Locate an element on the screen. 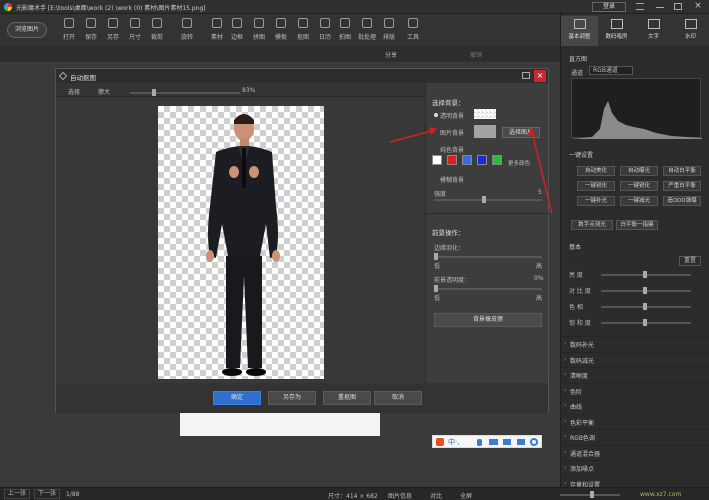 The image size is (709, 500). toolbar-button-14: 排版 is located at coordinates (389, 31).